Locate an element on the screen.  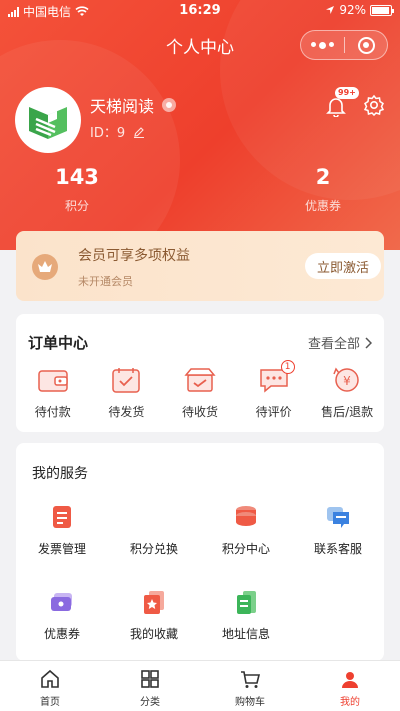
order-item-label: 待评价 is located at coordinates (273, 412).